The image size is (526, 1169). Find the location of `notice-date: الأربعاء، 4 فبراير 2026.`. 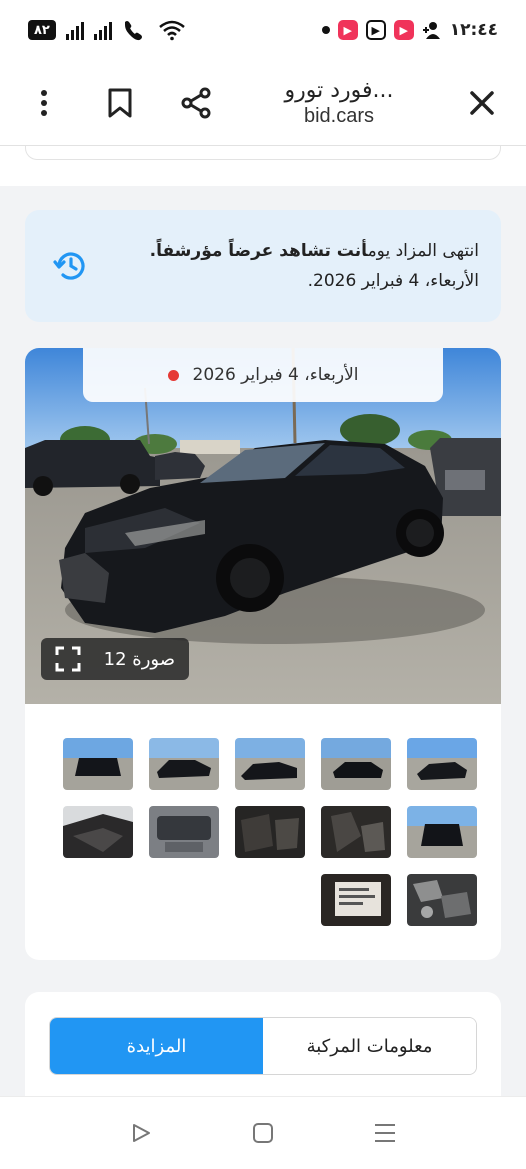

notice-date: الأربعاء، 4 فبراير 2026. is located at coordinates (393, 281).